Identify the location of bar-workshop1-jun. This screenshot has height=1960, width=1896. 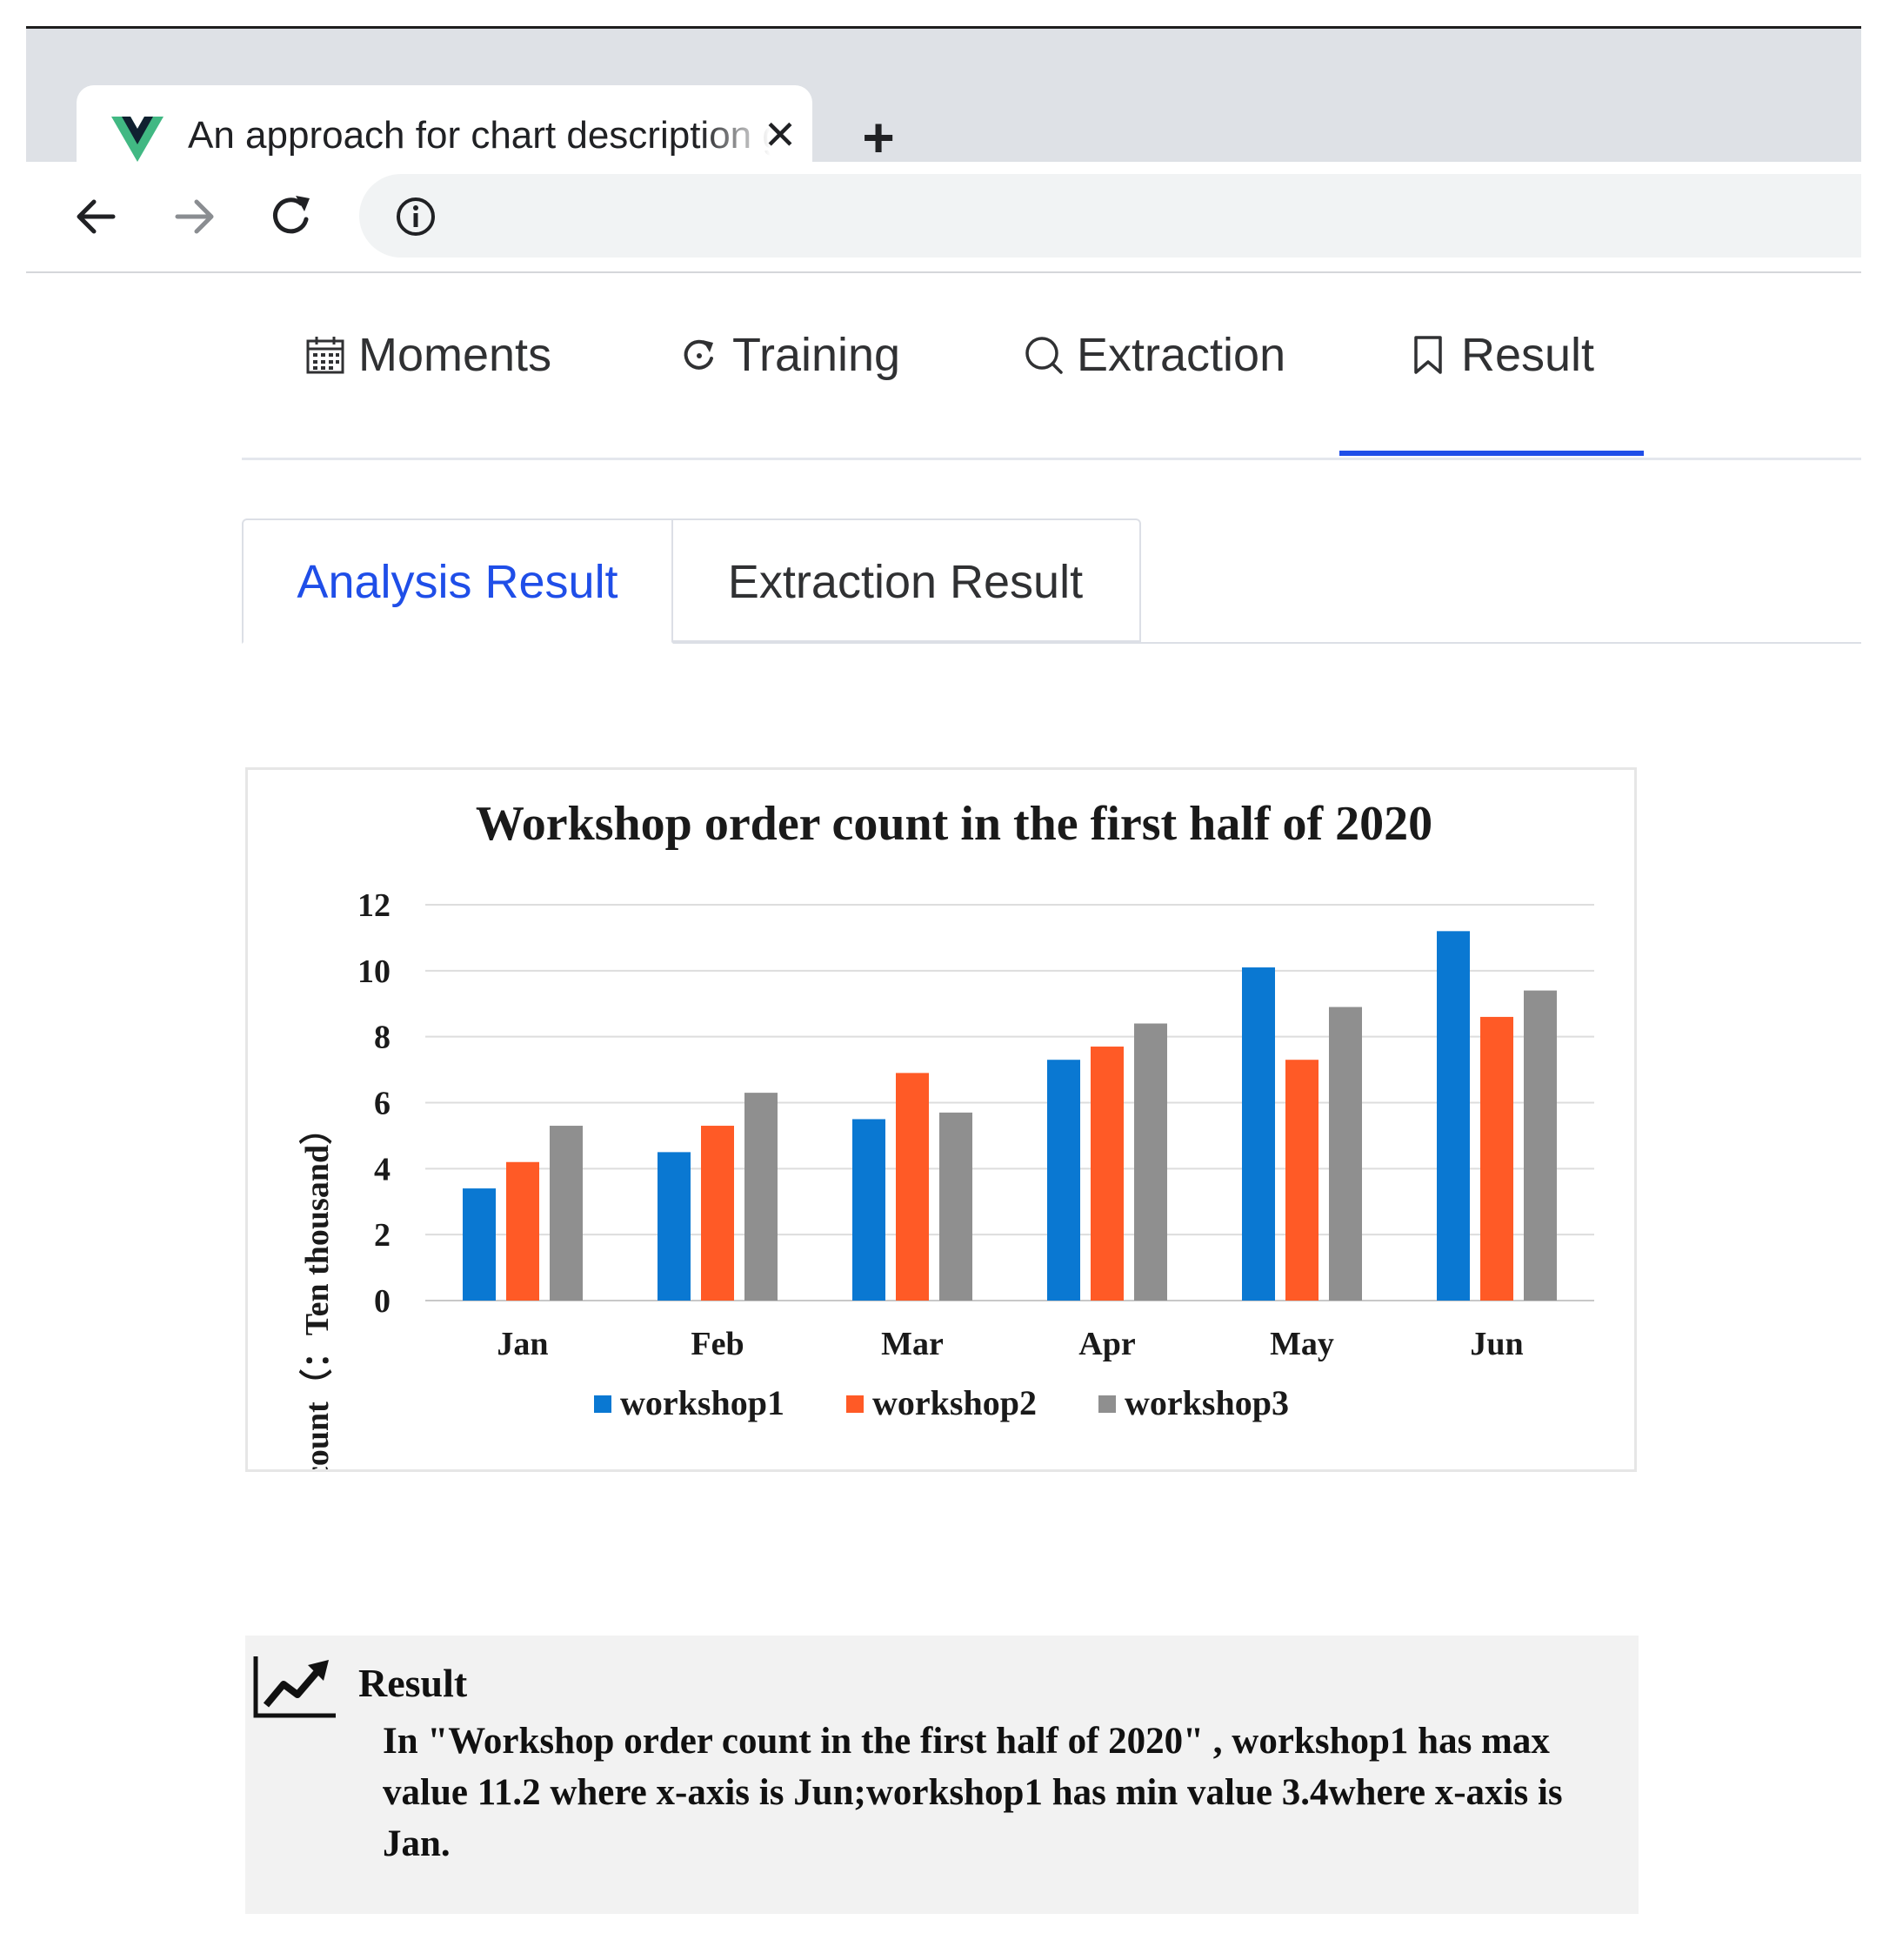
(1454, 1116).